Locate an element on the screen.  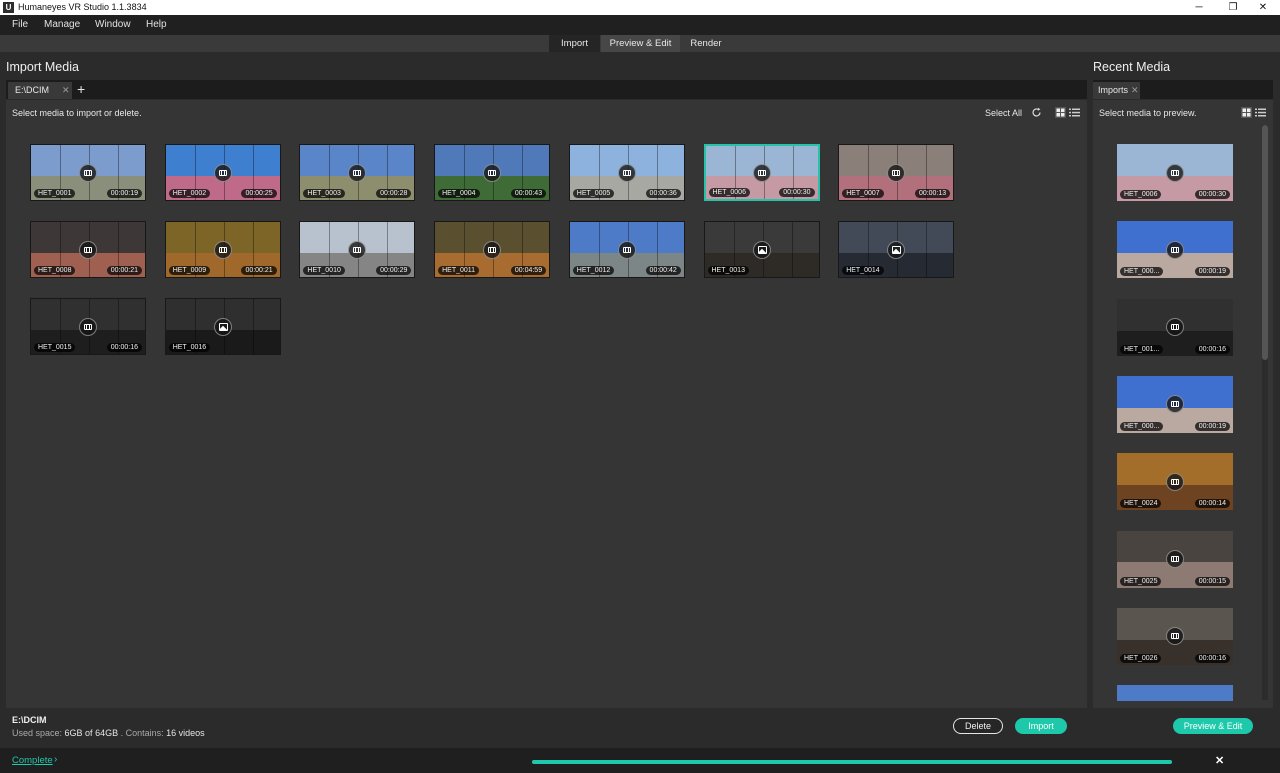
list-view-icon is located at coordinates (1074, 112).